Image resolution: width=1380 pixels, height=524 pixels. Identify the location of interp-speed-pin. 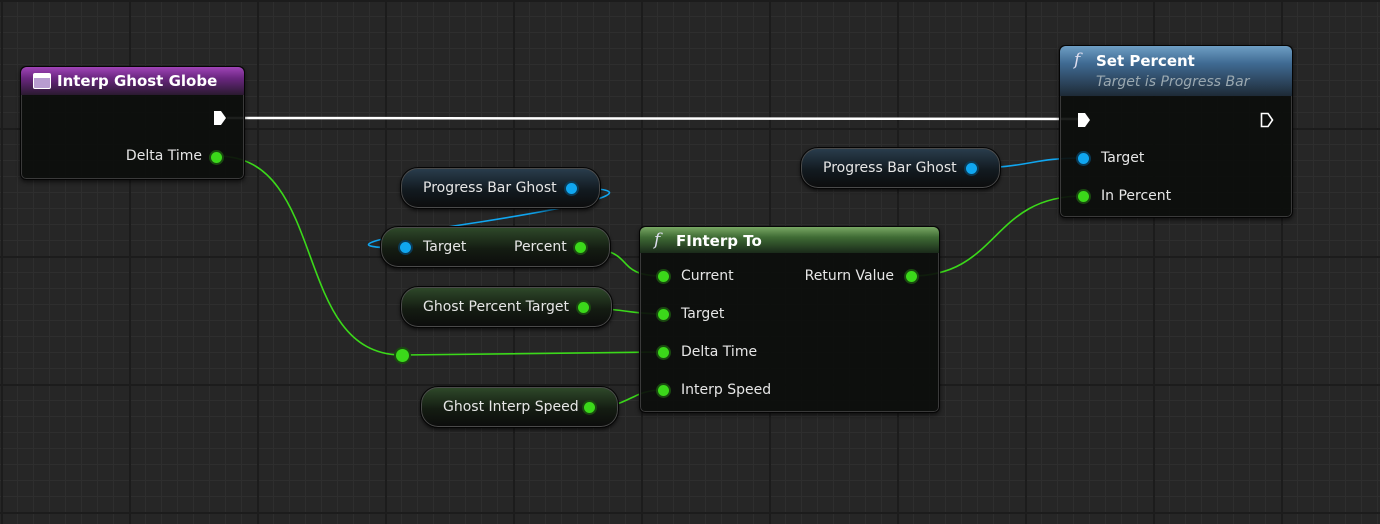
(663, 390).